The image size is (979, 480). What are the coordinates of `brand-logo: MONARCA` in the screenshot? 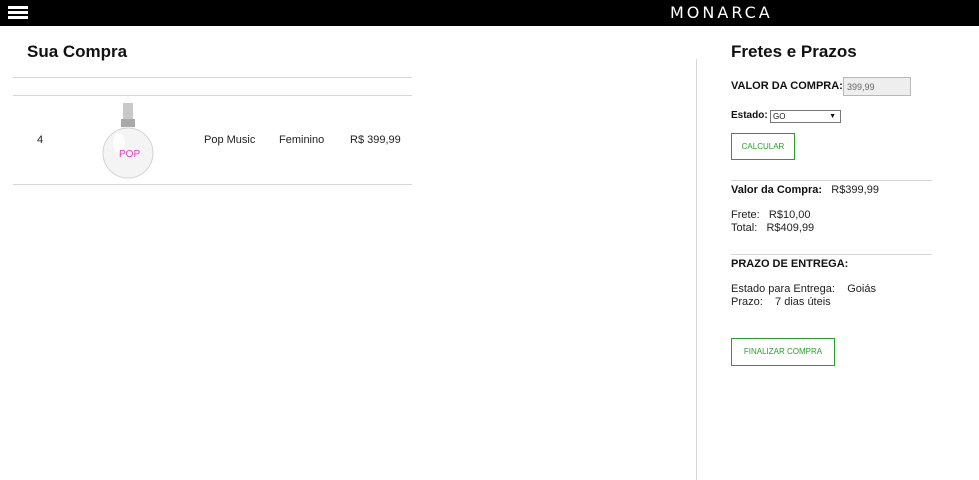 It's located at (721, 12).